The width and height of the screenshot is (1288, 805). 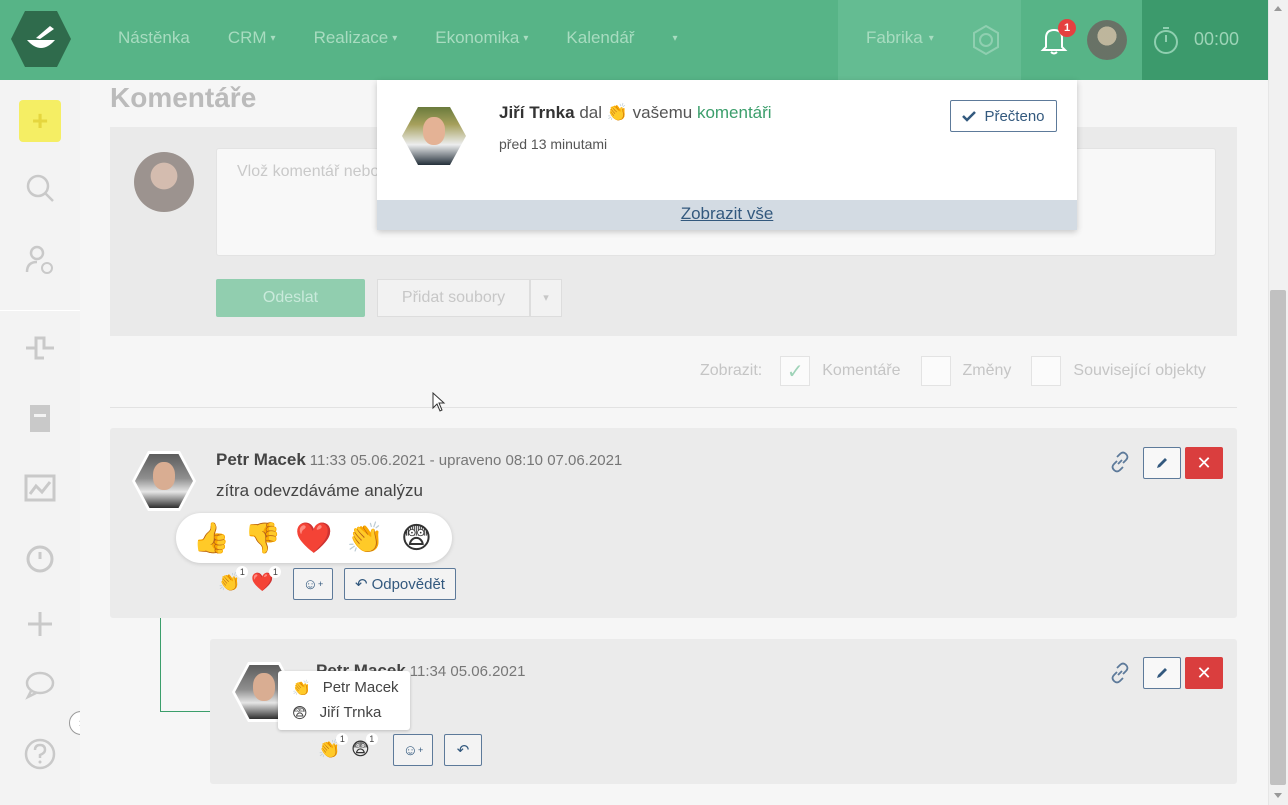 What do you see at coordinates (252, 38) in the screenshot?
I see `nav-crm: CRM ▾` at bounding box center [252, 38].